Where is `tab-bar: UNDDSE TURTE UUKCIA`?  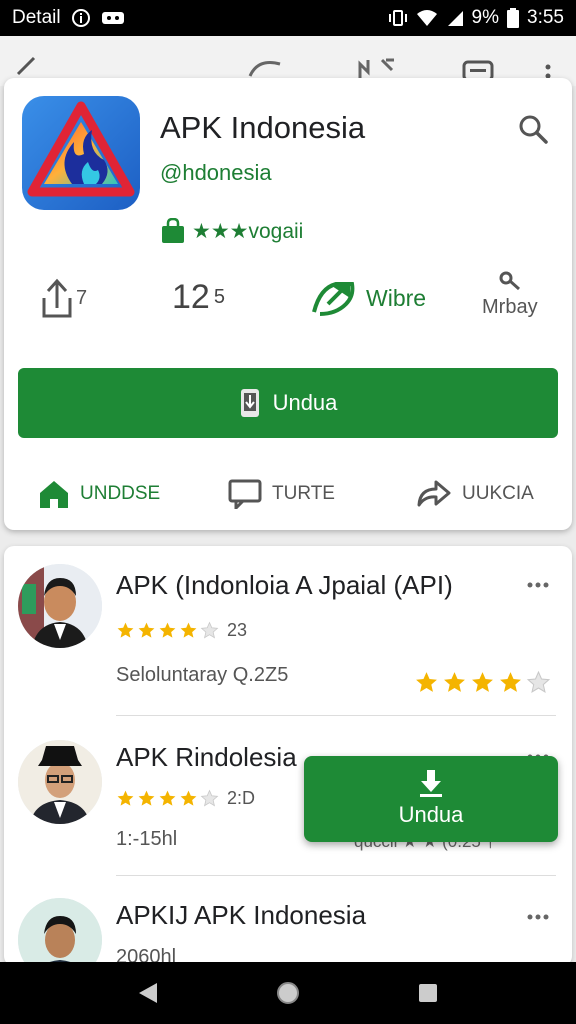
tab-bar: UNDDSE TURTE UUKCIA is located at coordinates (288, 497).